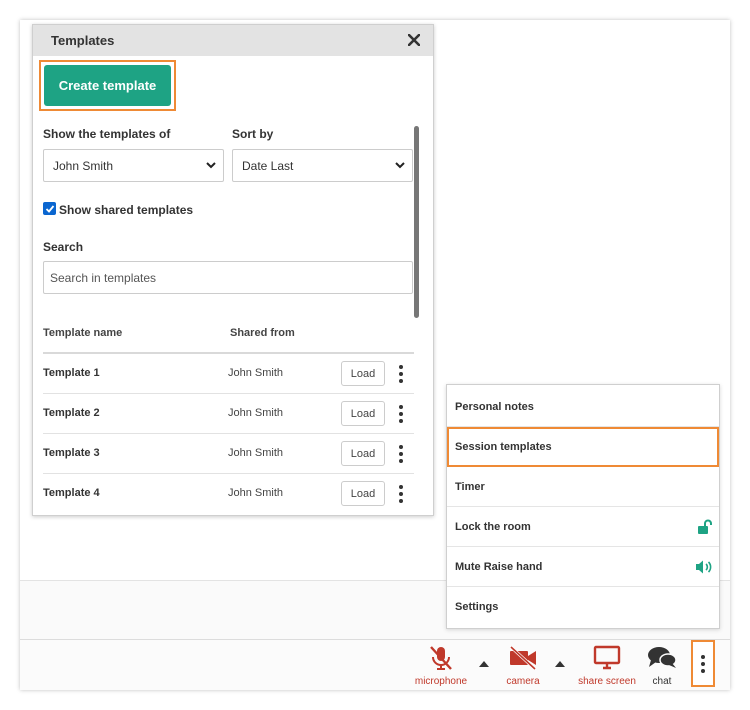 This screenshot has width=750, height=710. Describe the element at coordinates (133, 165) in the screenshot. I see `show-templates-select: John Smith` at that location.